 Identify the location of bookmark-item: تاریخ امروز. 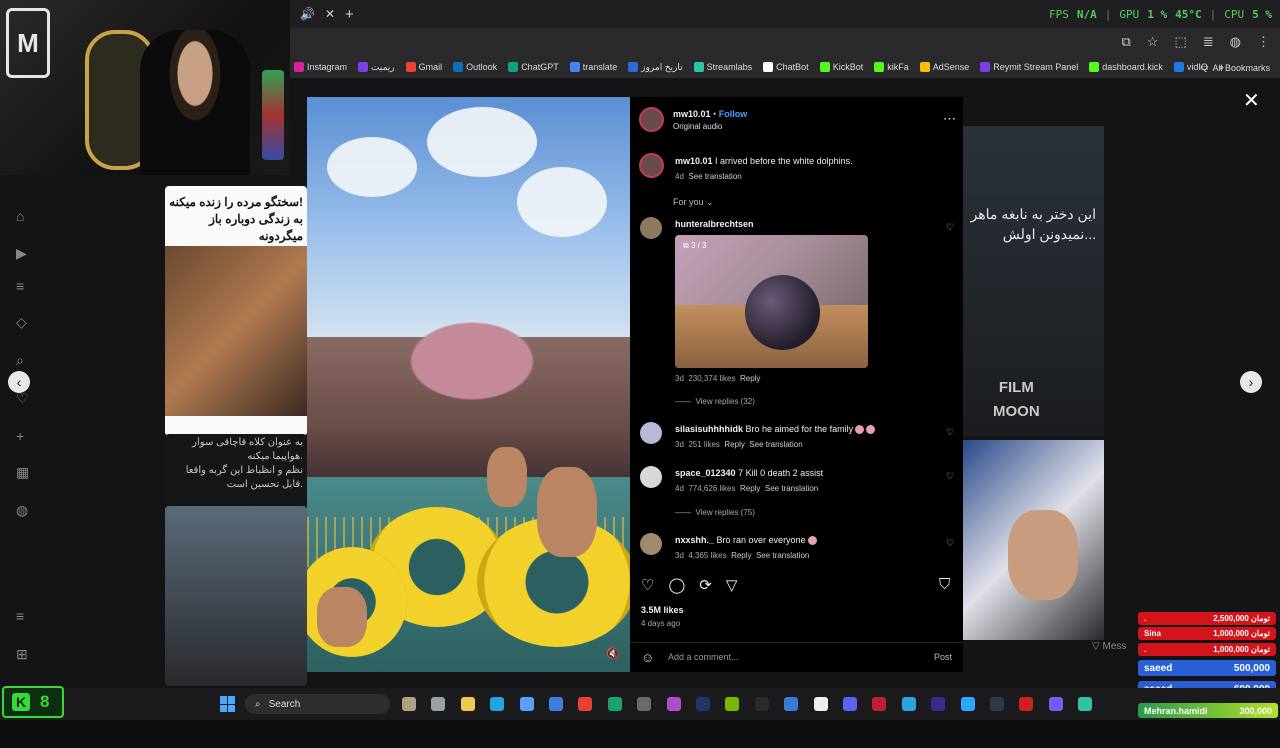
(655, 67).